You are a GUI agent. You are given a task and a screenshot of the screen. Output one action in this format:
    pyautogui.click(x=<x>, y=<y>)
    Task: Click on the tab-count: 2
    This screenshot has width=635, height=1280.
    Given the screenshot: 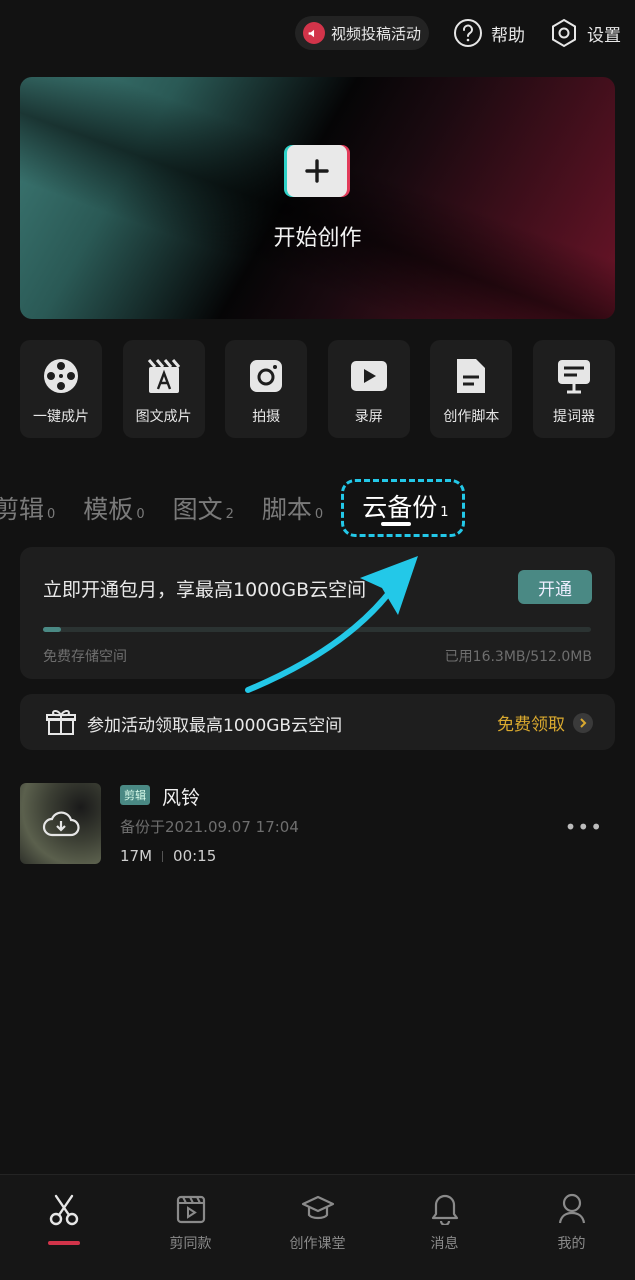 What is the action you would take?
    pyautogui.click(x=229, y=514)
    